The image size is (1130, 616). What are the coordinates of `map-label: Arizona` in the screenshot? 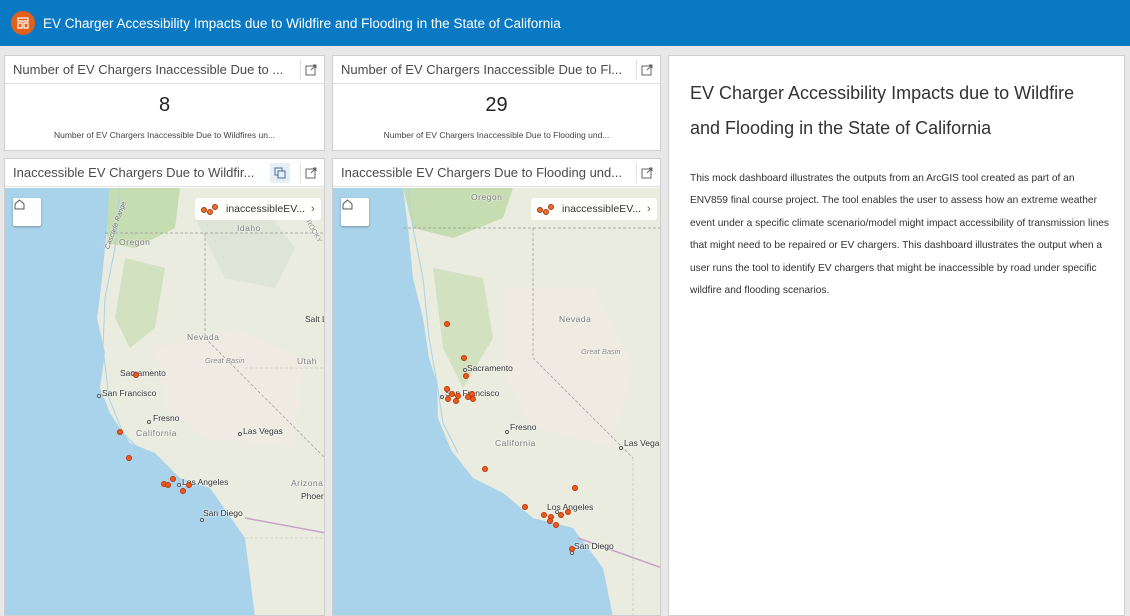 It's located at (307, 483).